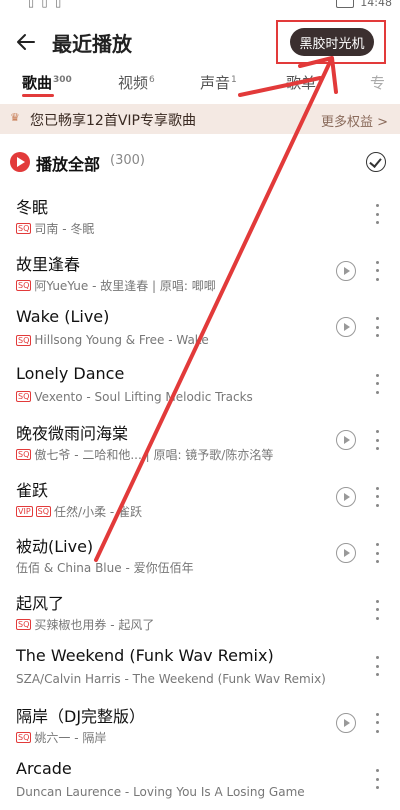  Describe the element at coordinates (200, 273) in the screenshot. I see `song-row: 故里逢春 SQ 阿YueYue - 故里逢春 | 原唱: 唧唧` at that location.